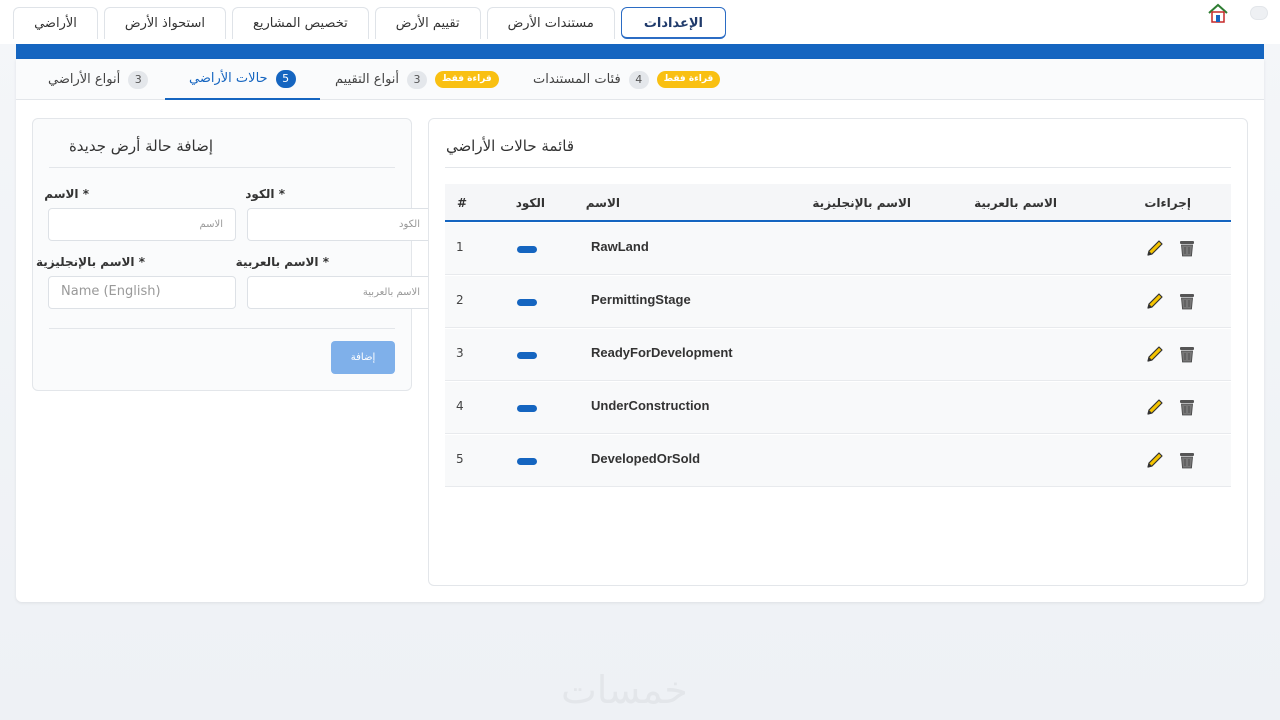 The height and width of the screenshot is (720, 1280). Describe the element at coordinates (662, 352) in the screenshot. I see `row-name: ReadyForDevelopment` at that location.